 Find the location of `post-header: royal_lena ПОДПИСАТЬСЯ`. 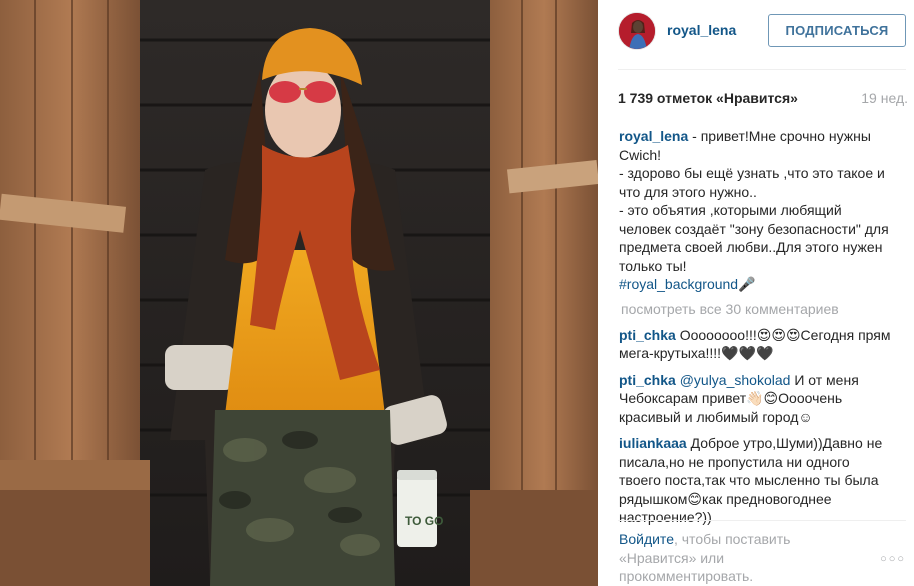

post-header: royal_lena ПОДПИСАТЬСЯ is located at coordinates (756, 32).